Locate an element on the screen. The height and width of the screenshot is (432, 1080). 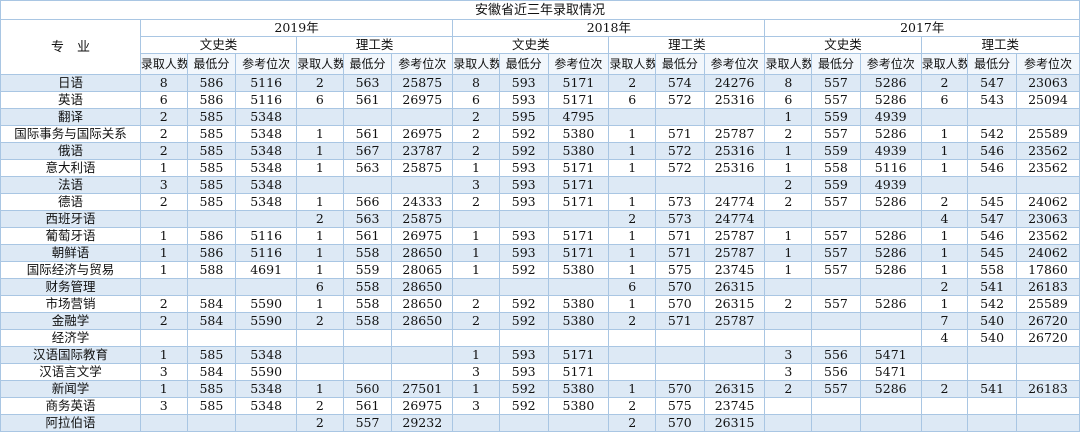
data-cell: 593 is located at coordinates (523, 83).